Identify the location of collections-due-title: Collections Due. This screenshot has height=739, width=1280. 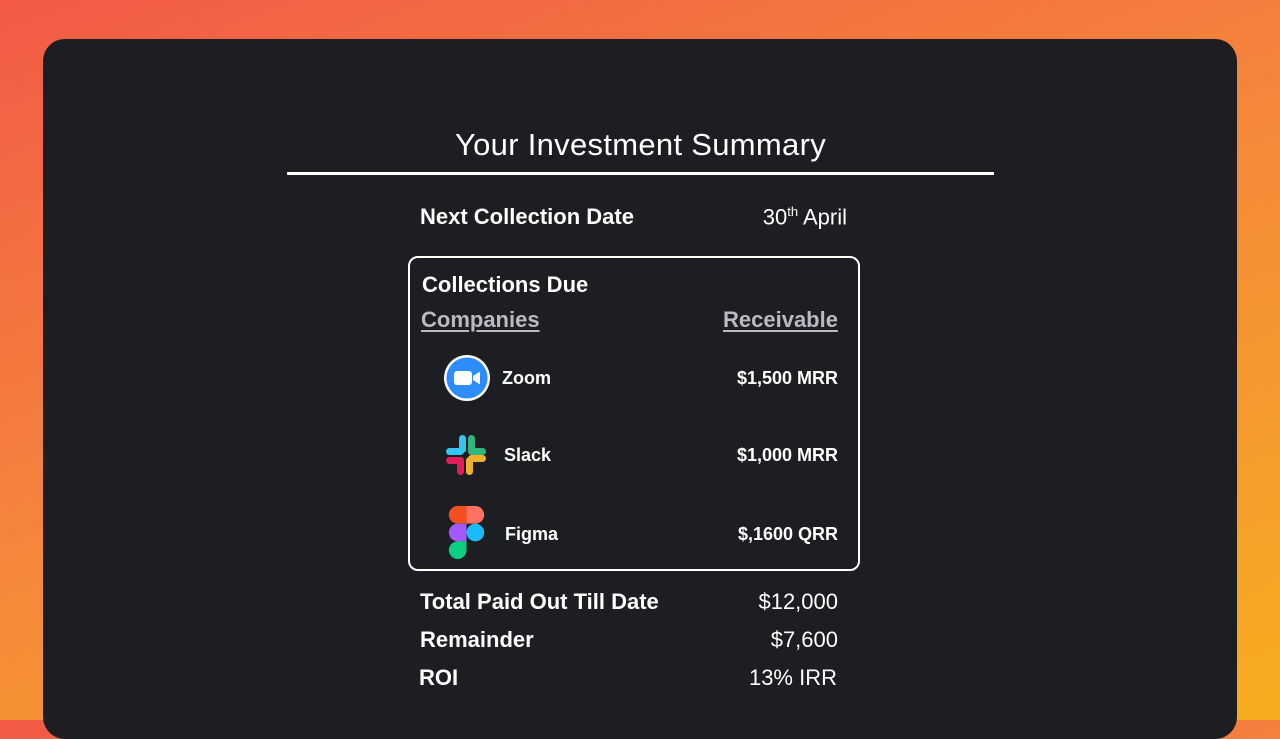
(505, 284).